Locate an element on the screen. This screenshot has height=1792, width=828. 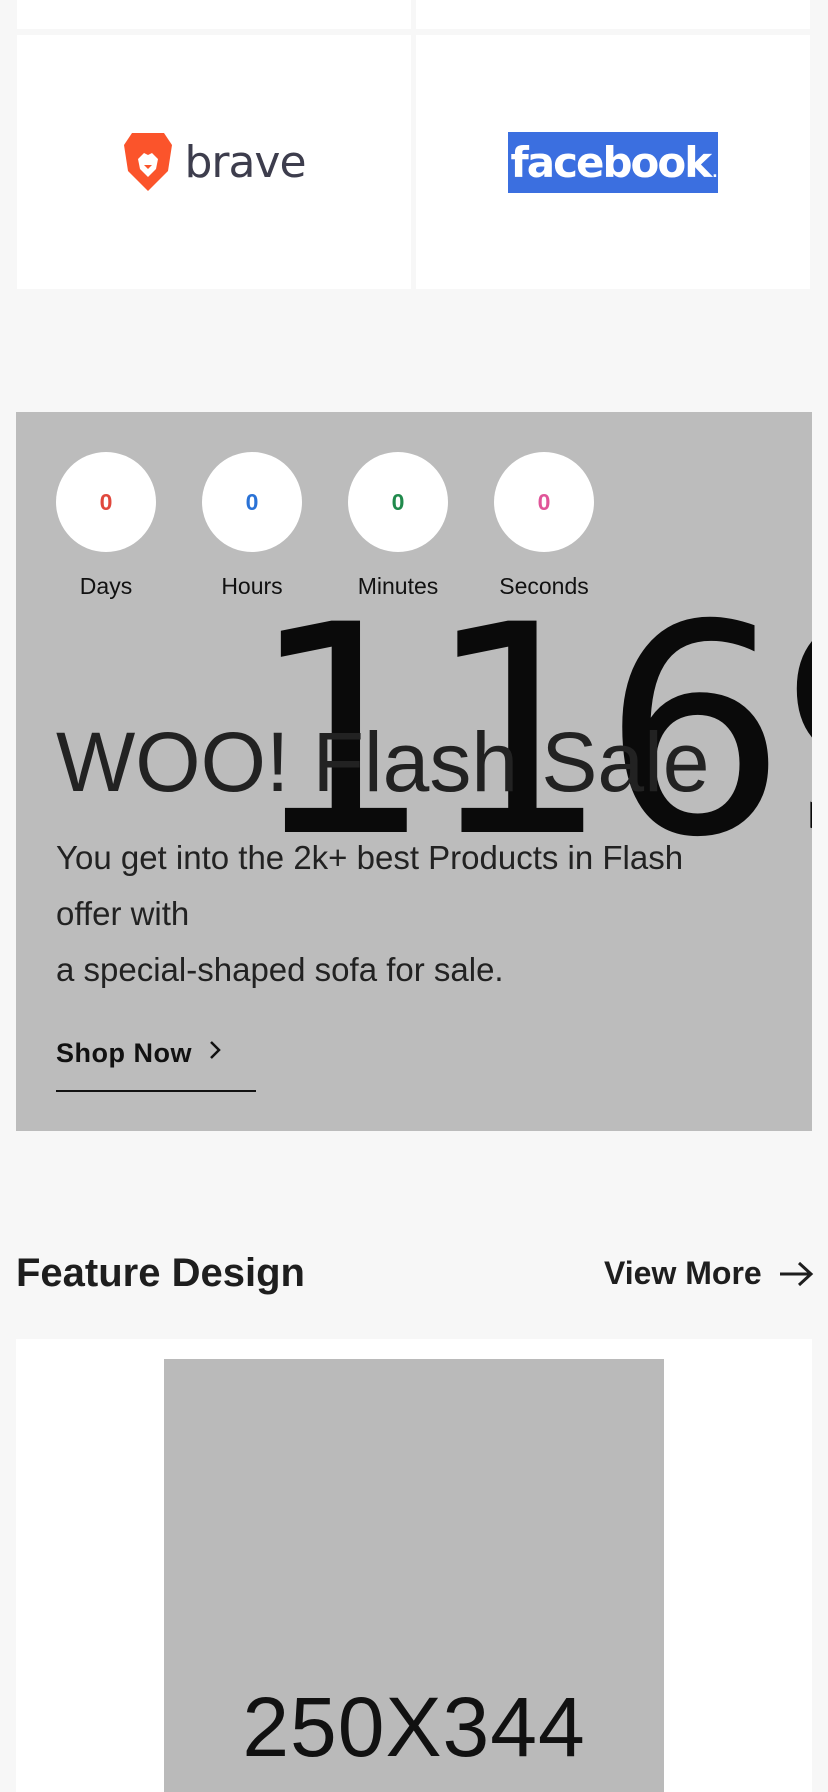
facebook-wordmark: facebook is located at coordinates (611, 162).